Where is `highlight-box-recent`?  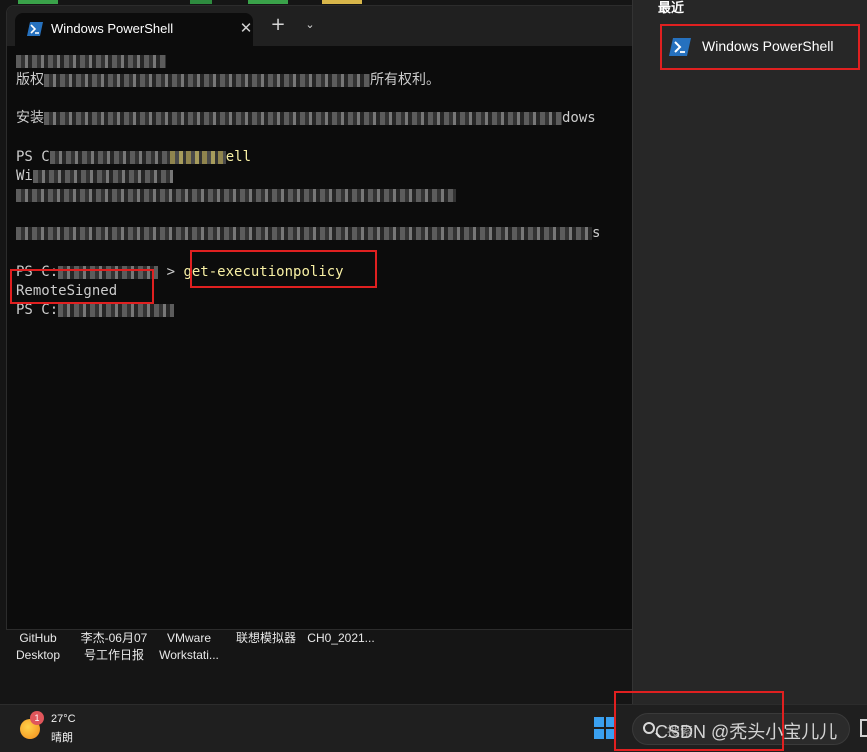 highlight-box-recent is located at coordinates (760, 47).